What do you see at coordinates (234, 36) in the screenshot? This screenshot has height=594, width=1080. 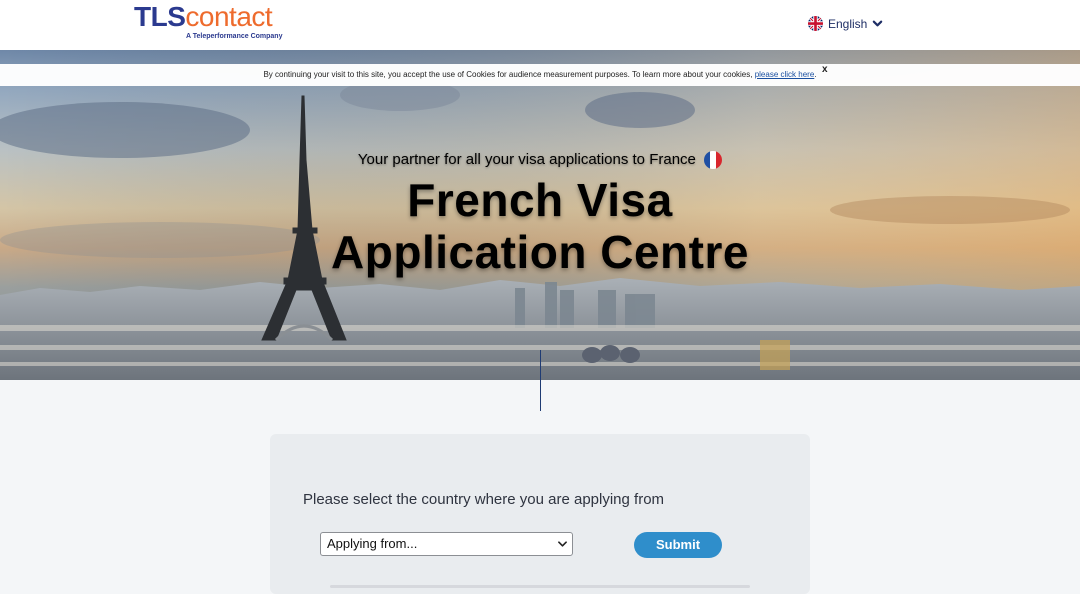 I see `logo-tagline: A Teleperformance Company` at bounding box center [234, 36].